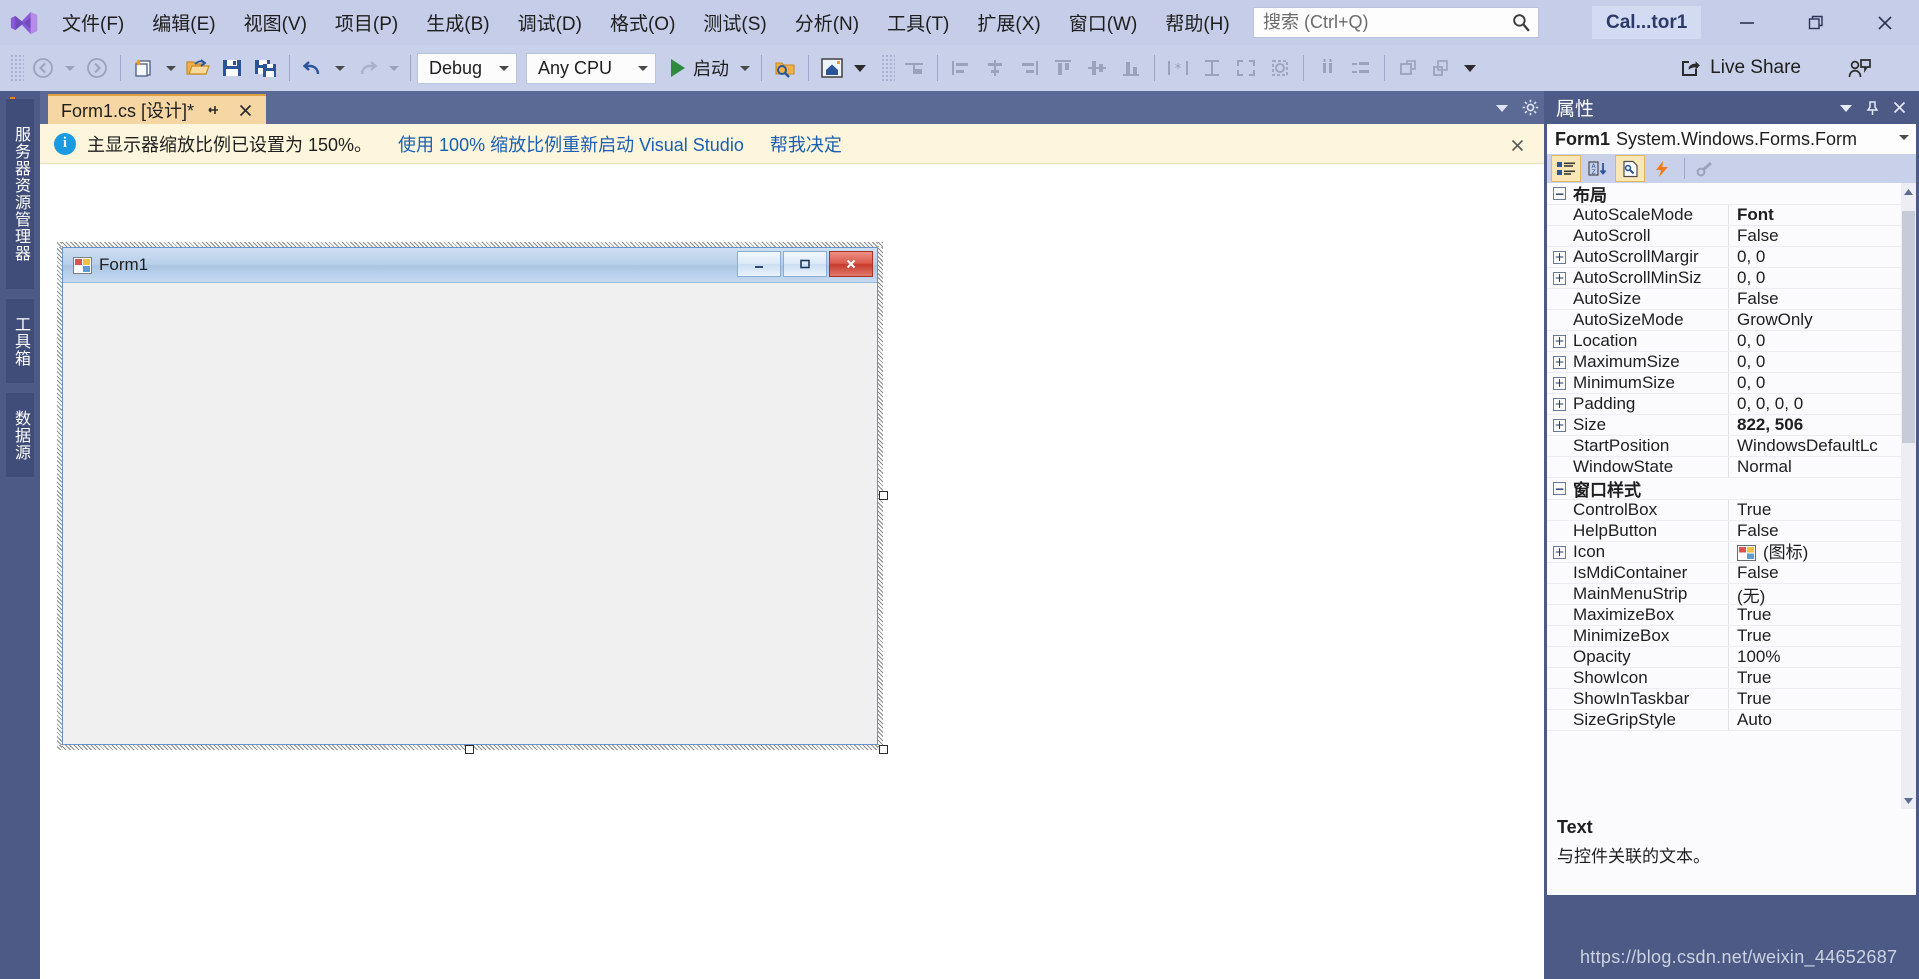  I want to click on align-left-icon, so click(961, 68).